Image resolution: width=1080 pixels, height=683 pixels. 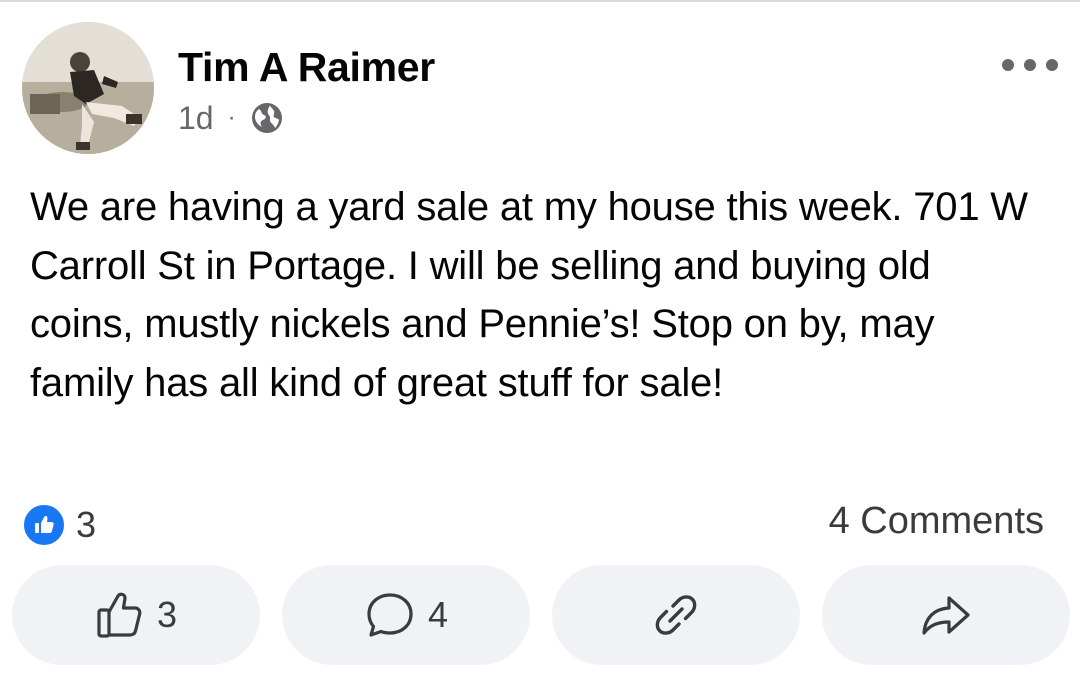 I want to click on comment-bubble-icon, so click(x=390, y=615).